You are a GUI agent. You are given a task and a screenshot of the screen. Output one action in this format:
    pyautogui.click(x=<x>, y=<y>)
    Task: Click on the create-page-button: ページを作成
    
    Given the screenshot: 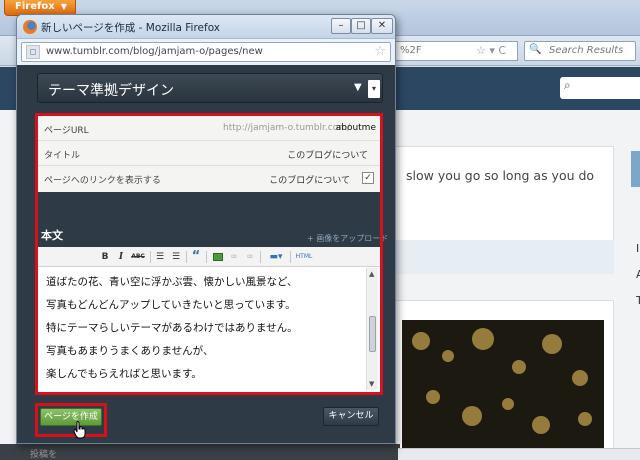 What is the action you would take?
    pyautogui.click(x=71, y=417)
    